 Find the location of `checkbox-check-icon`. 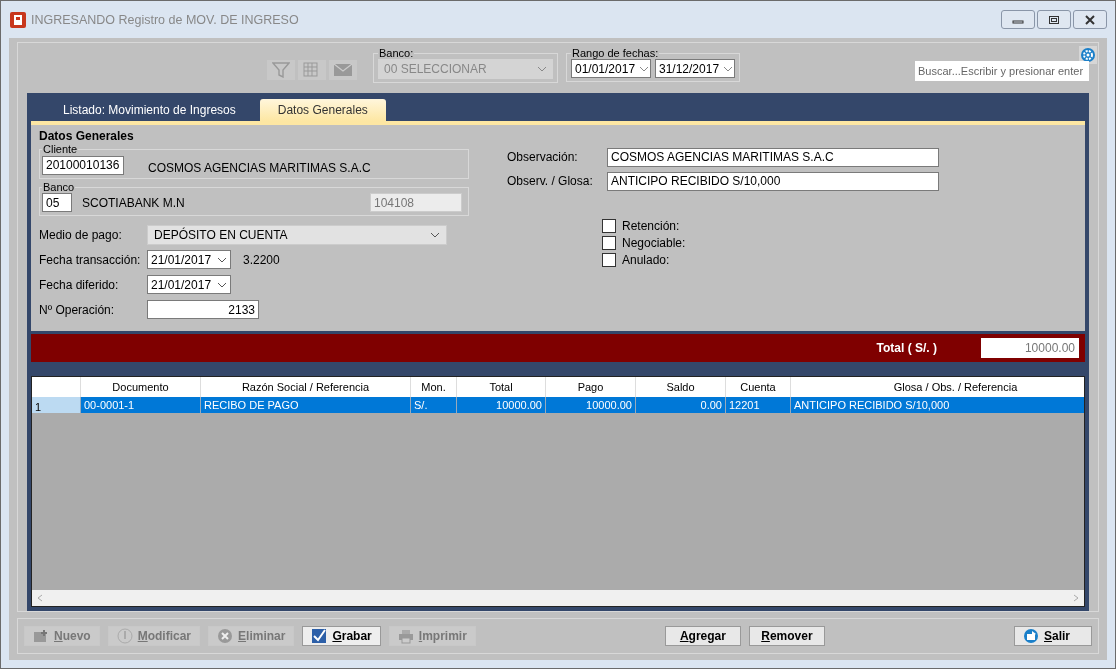

checkbox-check-icon is located at coordinates (319, 636).